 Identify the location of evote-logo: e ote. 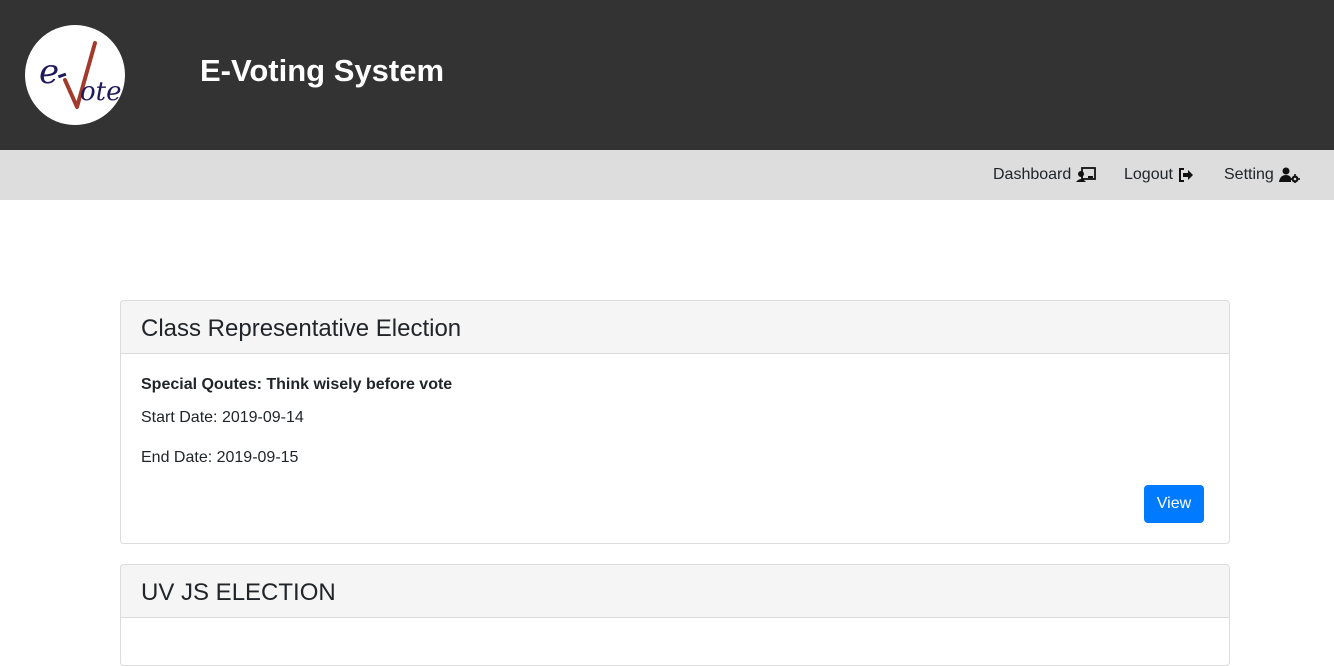
(75, 75).